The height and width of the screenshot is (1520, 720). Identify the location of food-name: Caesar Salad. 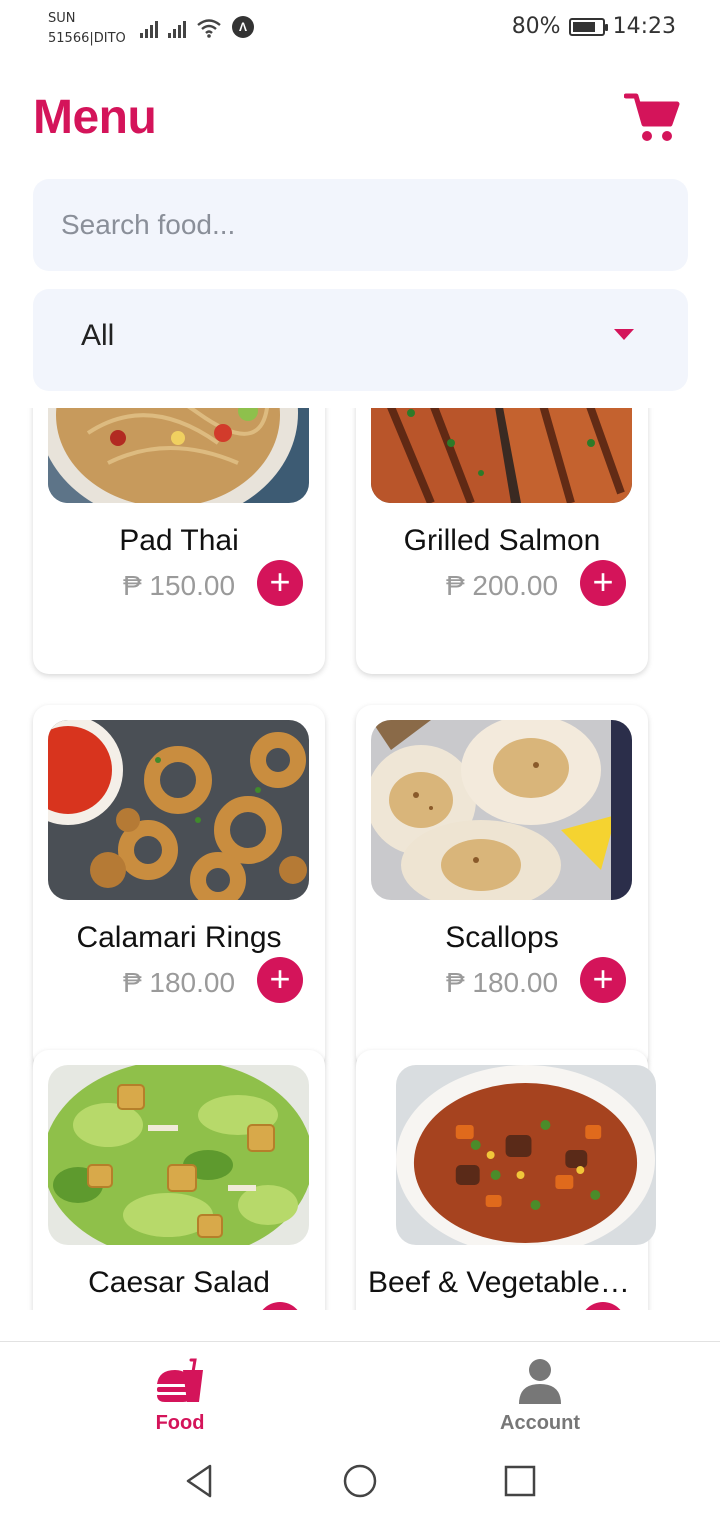
(179, 1282).